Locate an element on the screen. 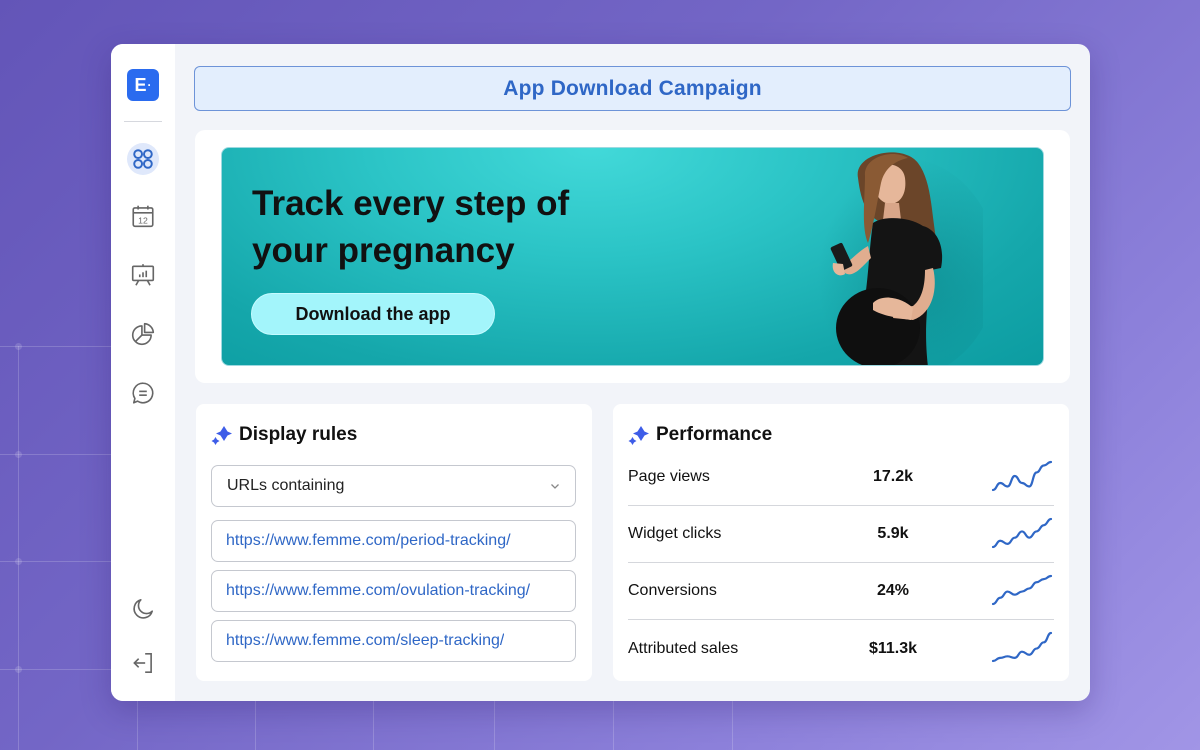  sparkline-conversions is located at coordinates (1022, 590).